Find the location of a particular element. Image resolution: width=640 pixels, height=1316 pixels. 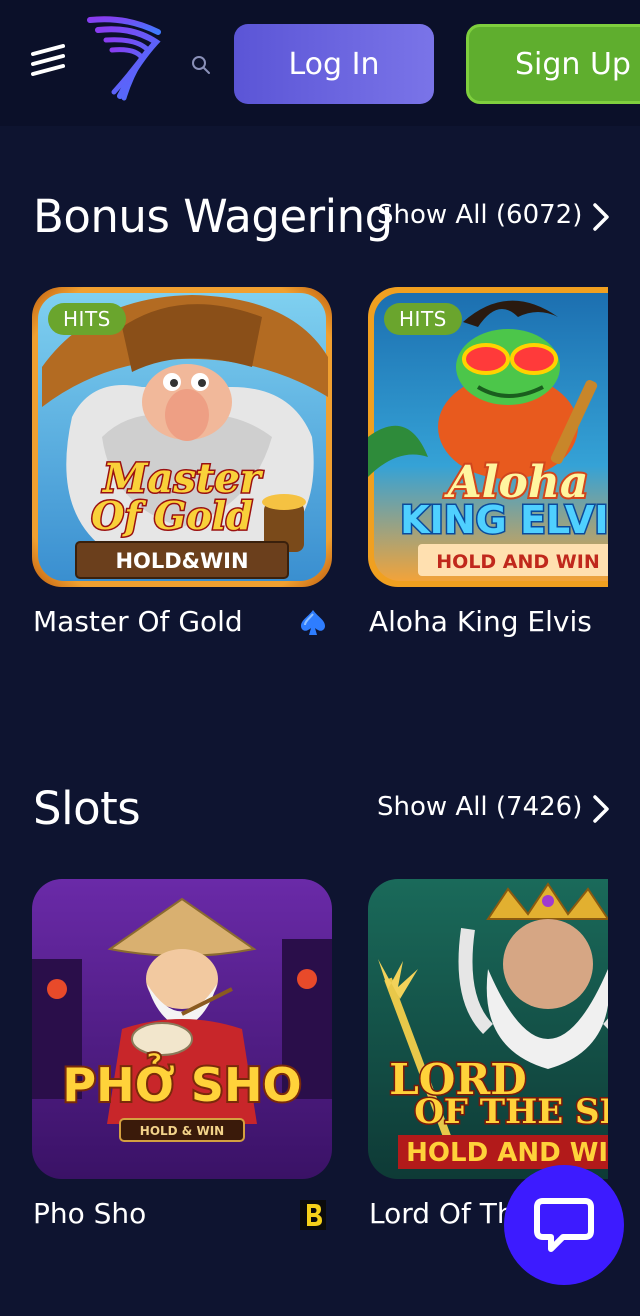

aloha-art-title-2: KING ELVIS is located at coordinates (504, 520).